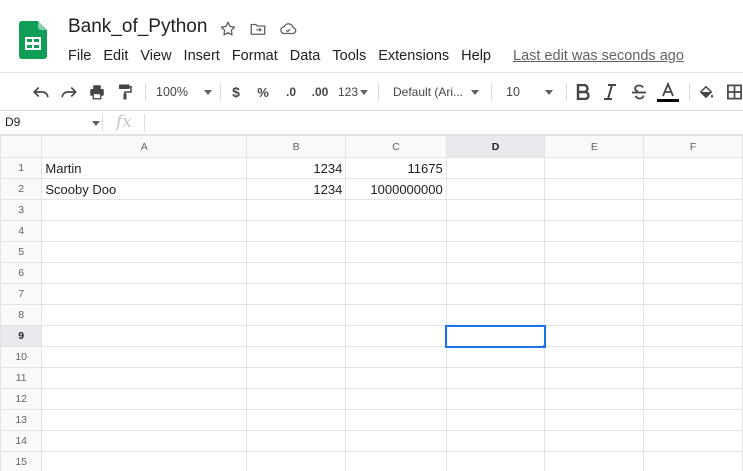 The height and width of the screenshot is (471, 743). I want to click on decrease-decimal-button: .0, so click(291, 92).